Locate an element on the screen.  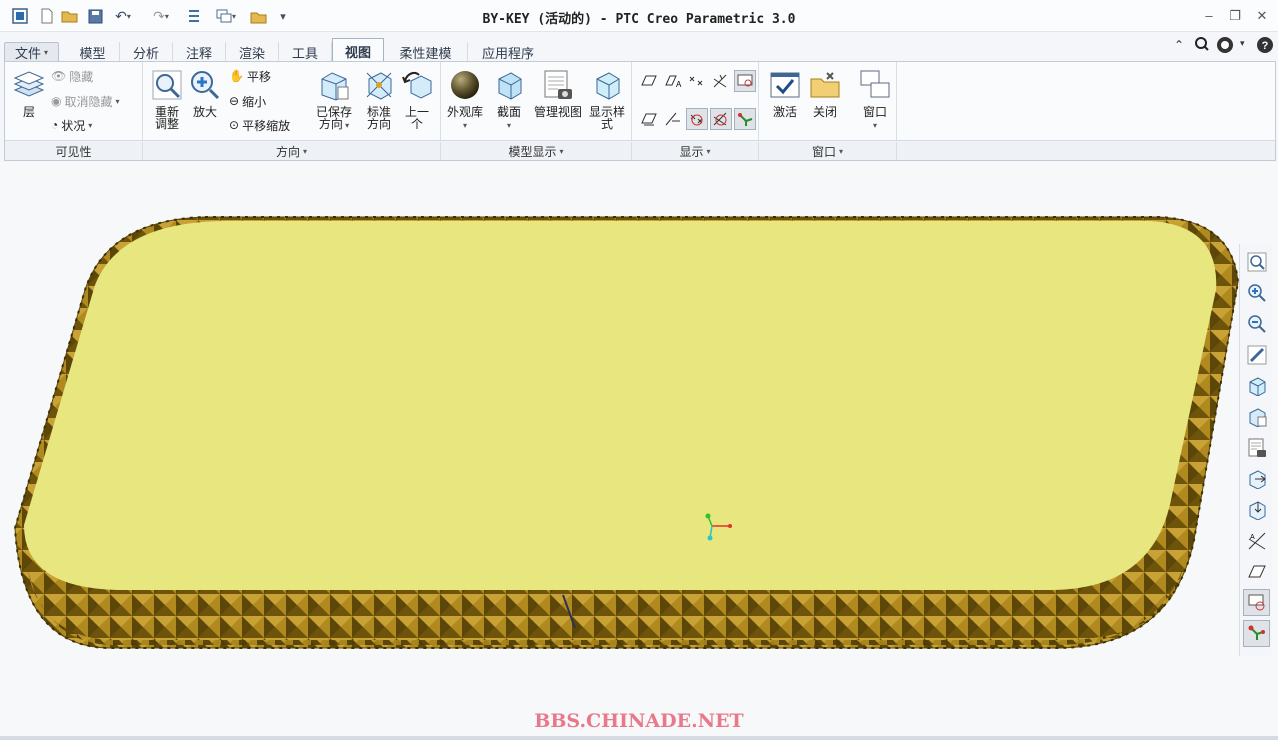
zoom-out-label: 缩小 is located at coordinates (254, 101).